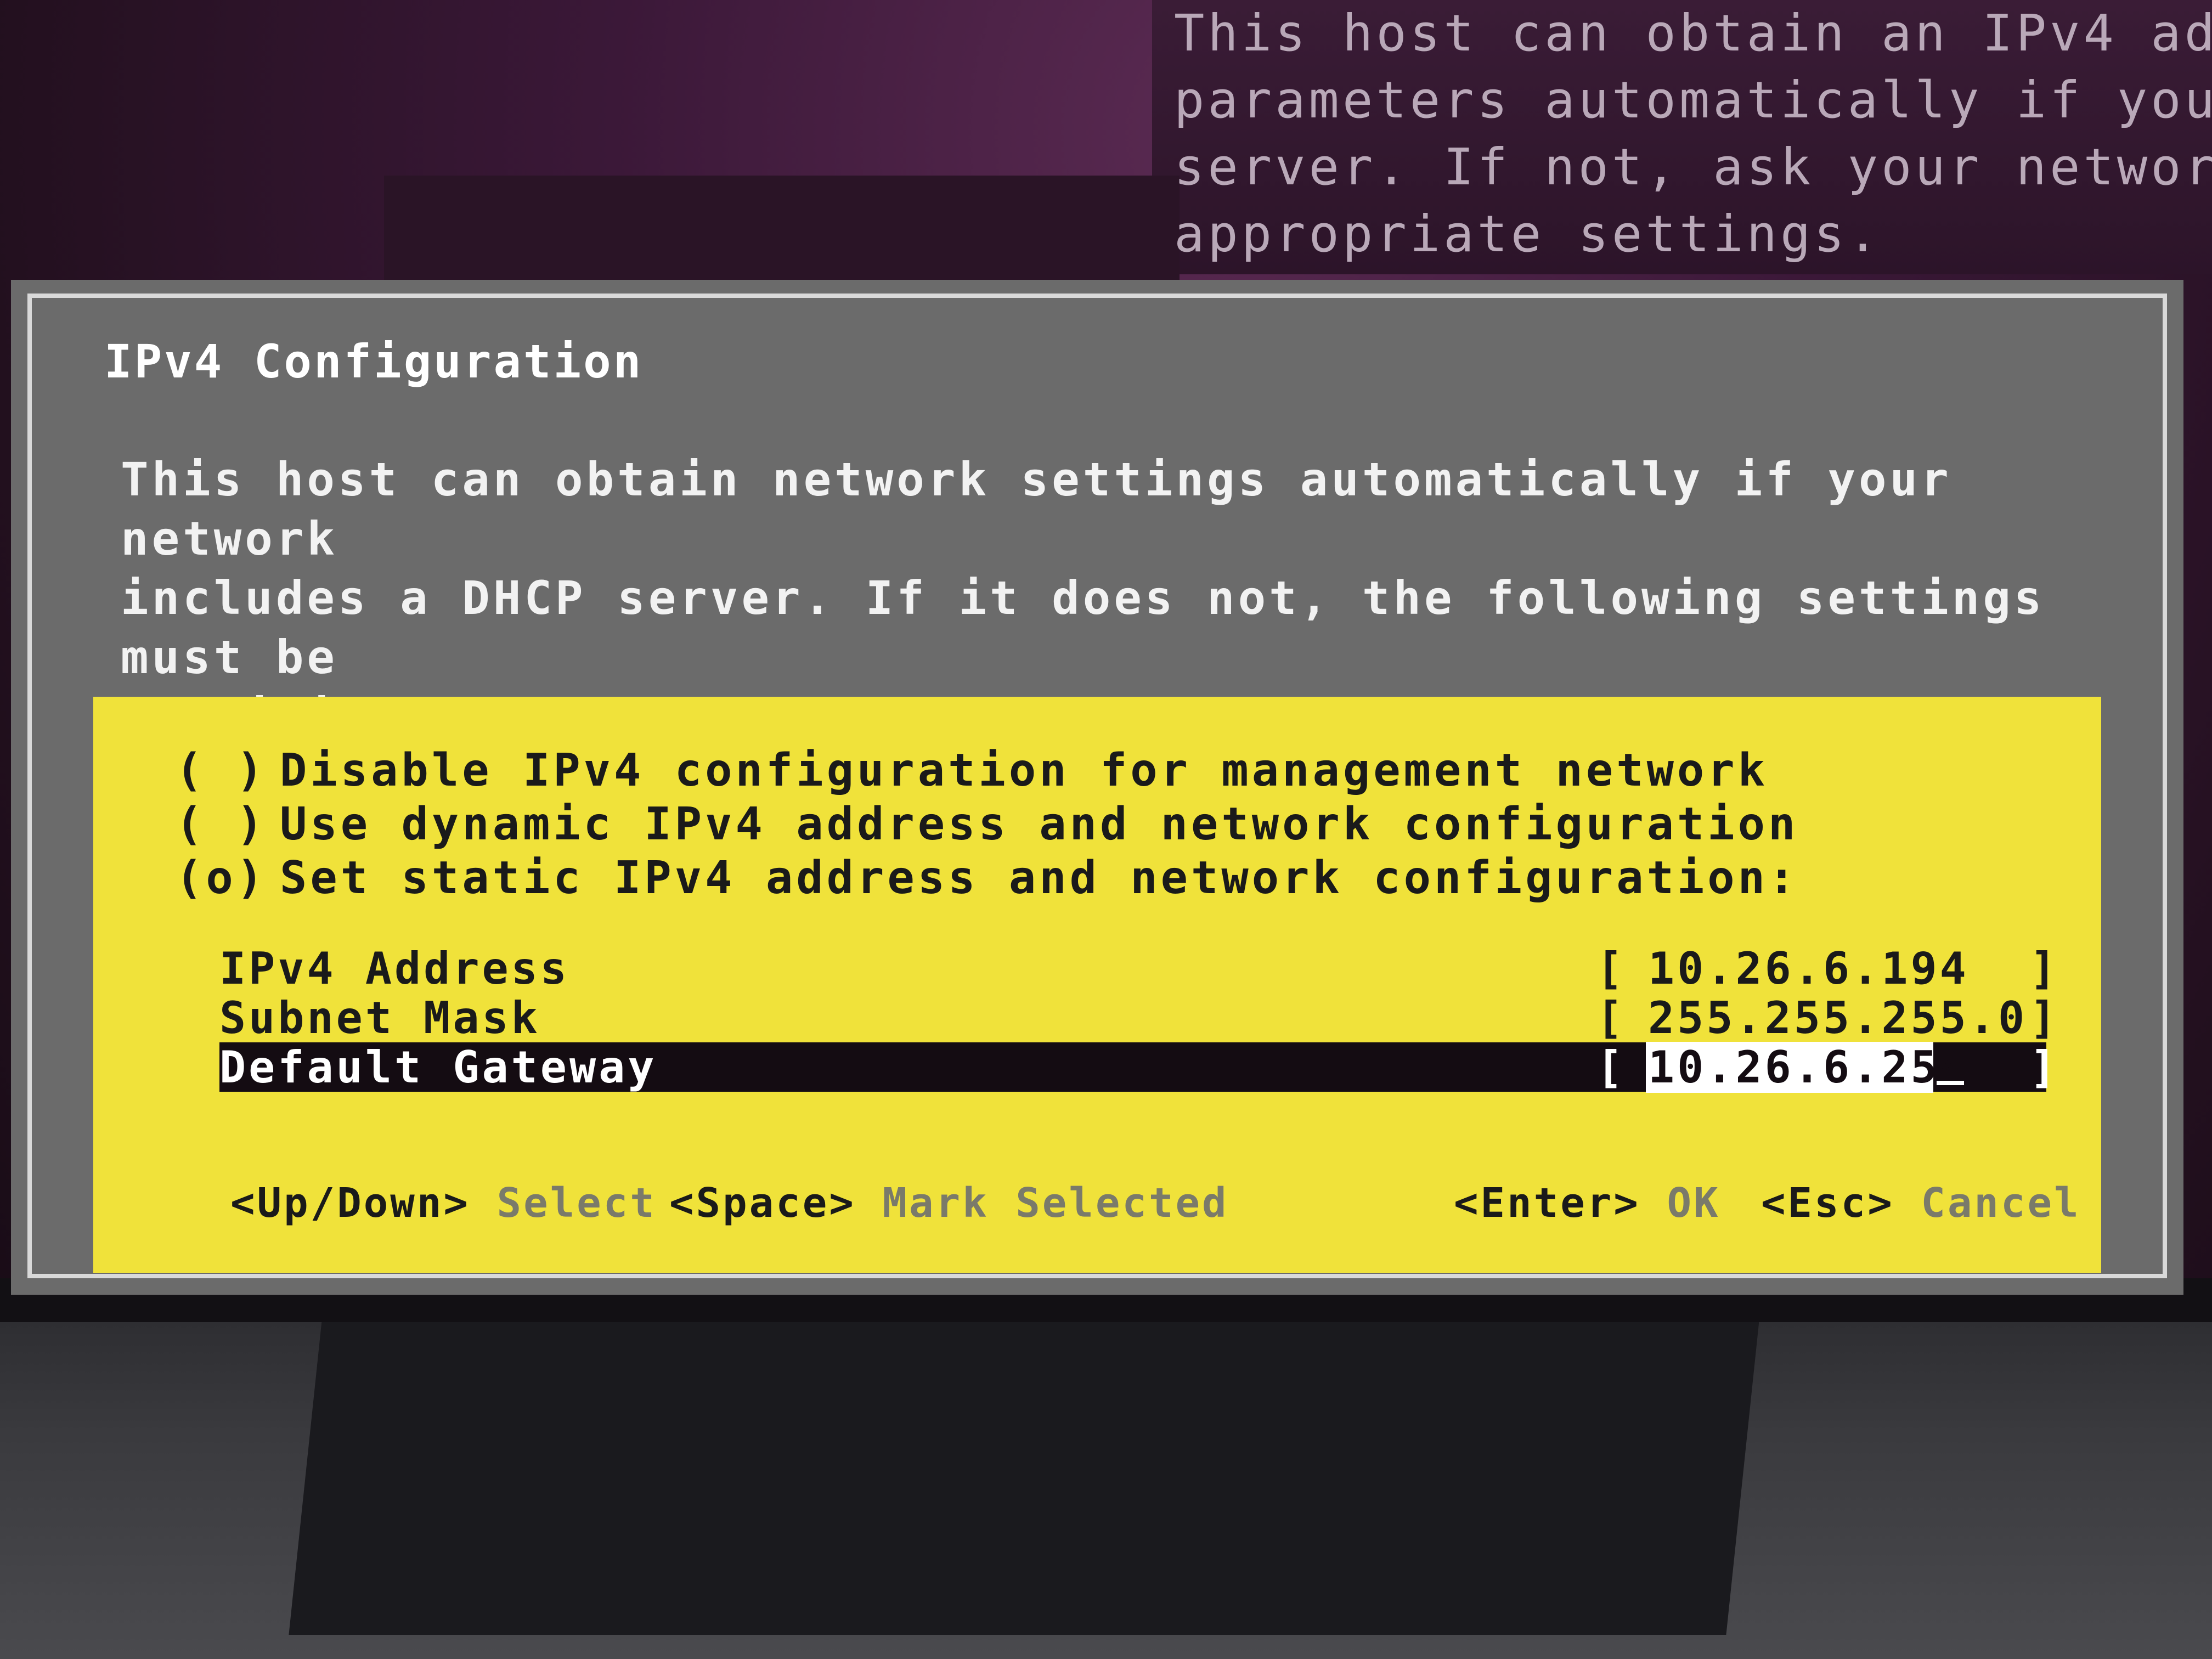 This screenshot has height=1659, width=2212. Describe the element at coordinates (380, 1017) in the screenshot. I see `field-label: Subnet Mask` at that location.